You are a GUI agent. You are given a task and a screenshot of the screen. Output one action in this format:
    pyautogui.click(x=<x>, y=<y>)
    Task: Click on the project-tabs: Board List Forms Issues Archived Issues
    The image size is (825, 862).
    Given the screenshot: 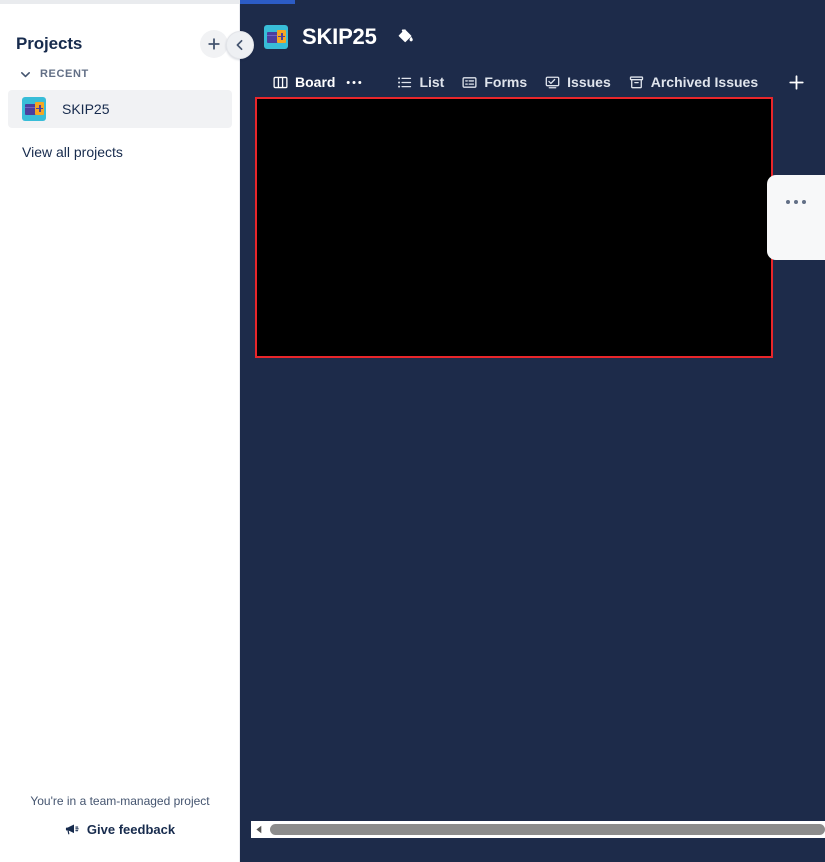 What is the action you would take?
    pyautogui.click(x=537, y=83)
    